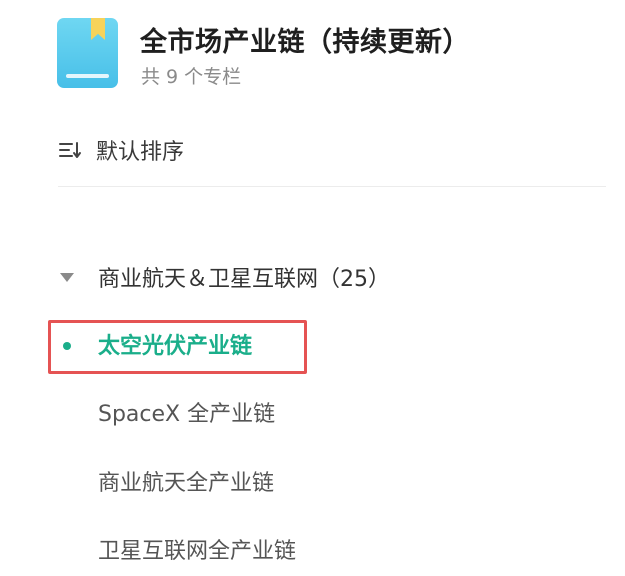 This screenshot has height=576, width=625. Describe the element at coordinates (87, 53) in the screenshot. I see `book-icon` at that location.